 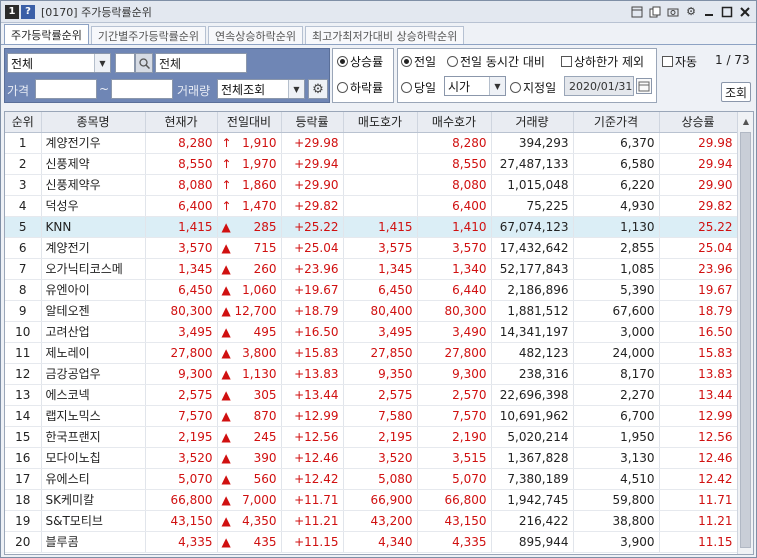 I want to click on tab-high-low-ranking: 최고가최저가대비 상승하락순위, so click(x=385, y=35).